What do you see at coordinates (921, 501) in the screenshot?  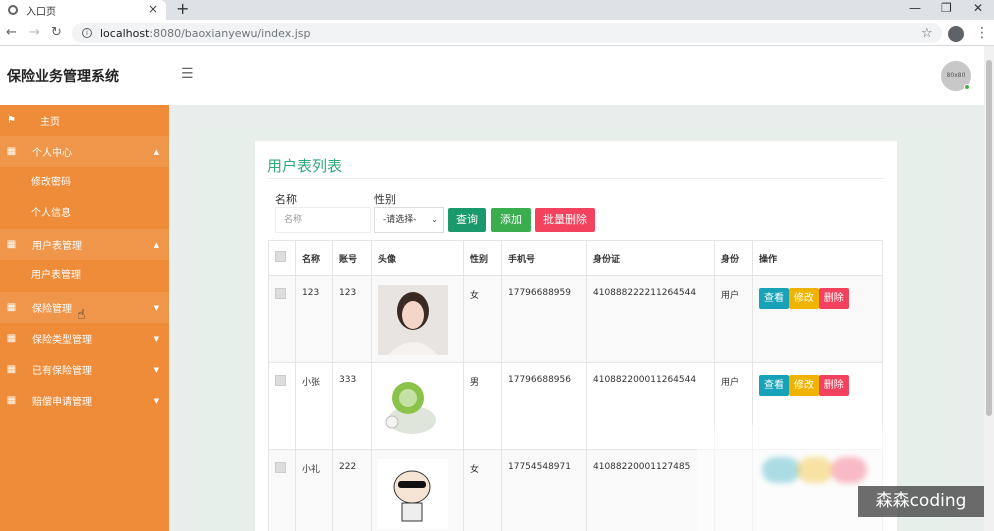 I see `watermark: 森森coding` at bounding box center [921, 501].